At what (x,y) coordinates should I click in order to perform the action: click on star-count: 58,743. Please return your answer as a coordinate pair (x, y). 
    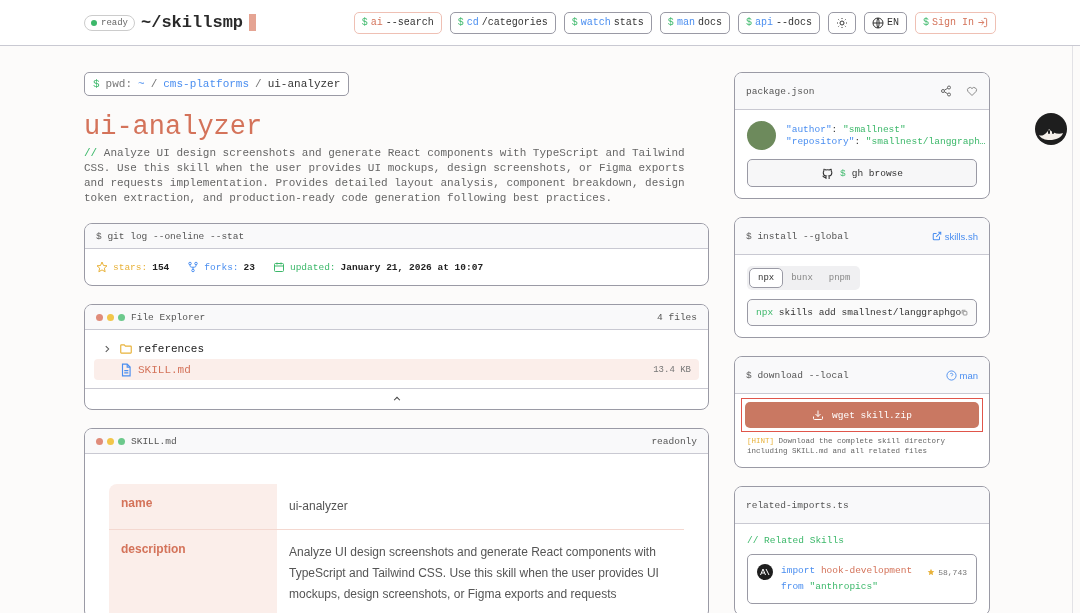
    Looking at the image, I should click on (952, 573).